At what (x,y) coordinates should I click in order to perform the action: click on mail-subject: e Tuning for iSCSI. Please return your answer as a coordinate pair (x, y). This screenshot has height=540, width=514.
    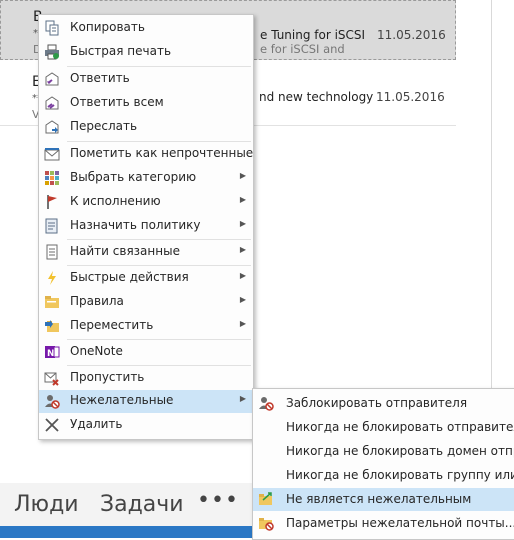
    Looking at the image, I should click on (313, 35).